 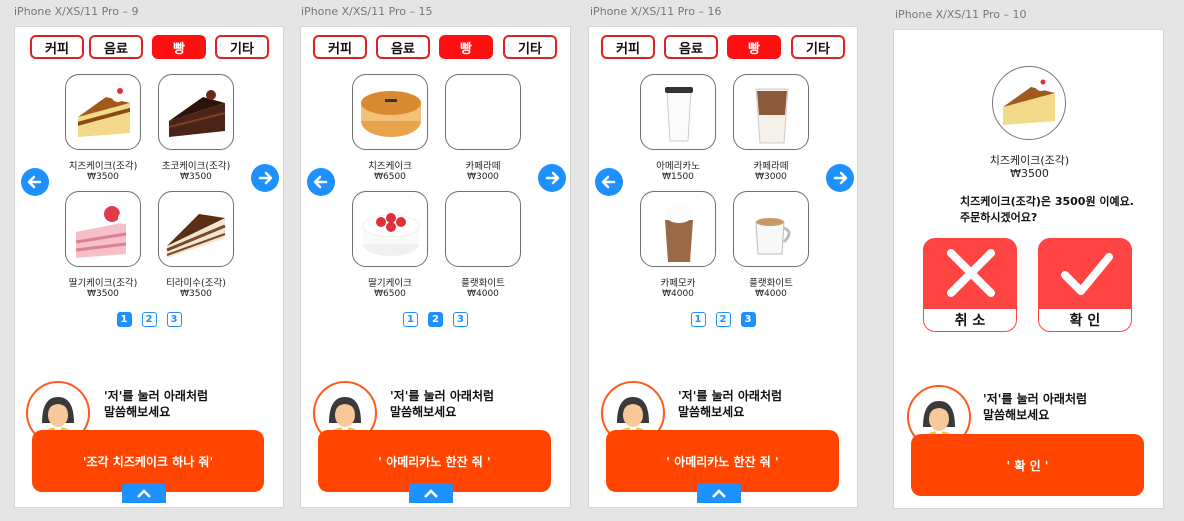 I want to click on selected-product-name: 치즈케이크(조각), so click(x=1029, y=160).